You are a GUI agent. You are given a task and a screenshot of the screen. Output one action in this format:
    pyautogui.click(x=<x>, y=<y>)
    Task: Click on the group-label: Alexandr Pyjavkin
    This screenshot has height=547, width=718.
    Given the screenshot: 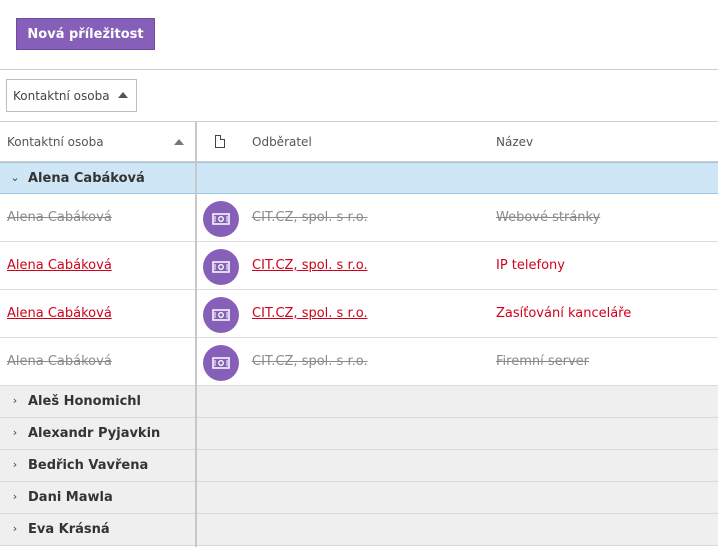 What is the action you would take?
    pyautogui.click(x=94, y=433)
    